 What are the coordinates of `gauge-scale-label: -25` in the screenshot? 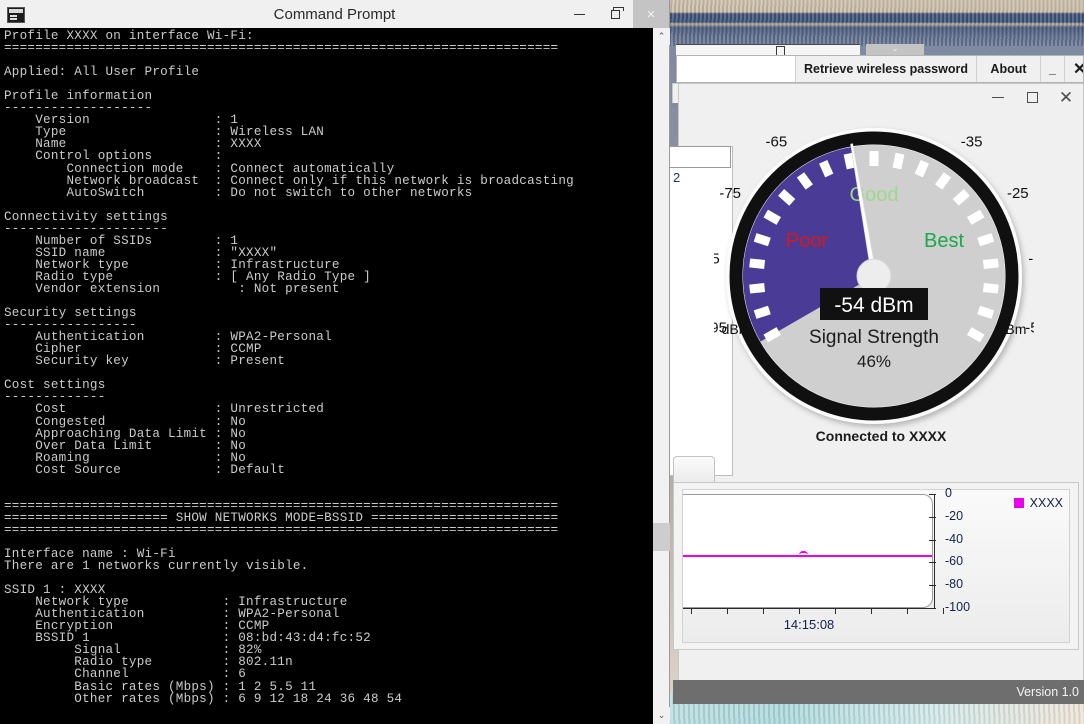 It's located at (1018, 193).